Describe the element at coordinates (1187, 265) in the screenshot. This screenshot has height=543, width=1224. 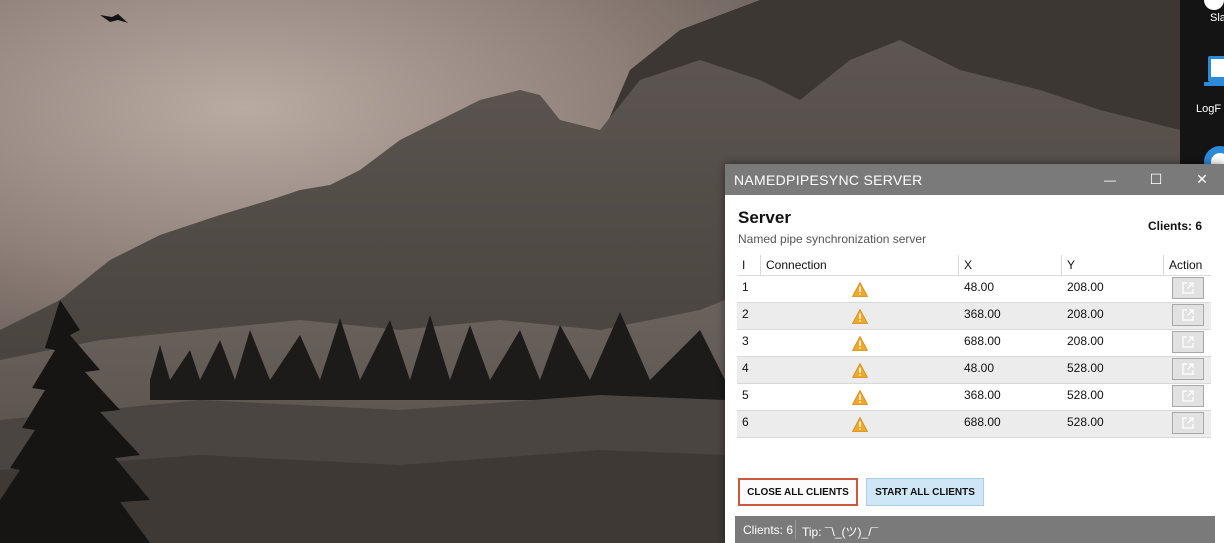
I see `column-header-action: Action` at that location.